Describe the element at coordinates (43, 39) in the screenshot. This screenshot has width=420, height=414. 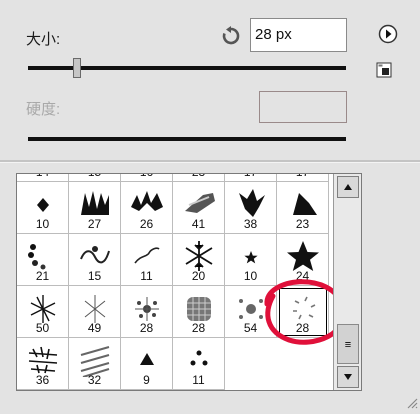
I see `size-label: 大小:` at that location.